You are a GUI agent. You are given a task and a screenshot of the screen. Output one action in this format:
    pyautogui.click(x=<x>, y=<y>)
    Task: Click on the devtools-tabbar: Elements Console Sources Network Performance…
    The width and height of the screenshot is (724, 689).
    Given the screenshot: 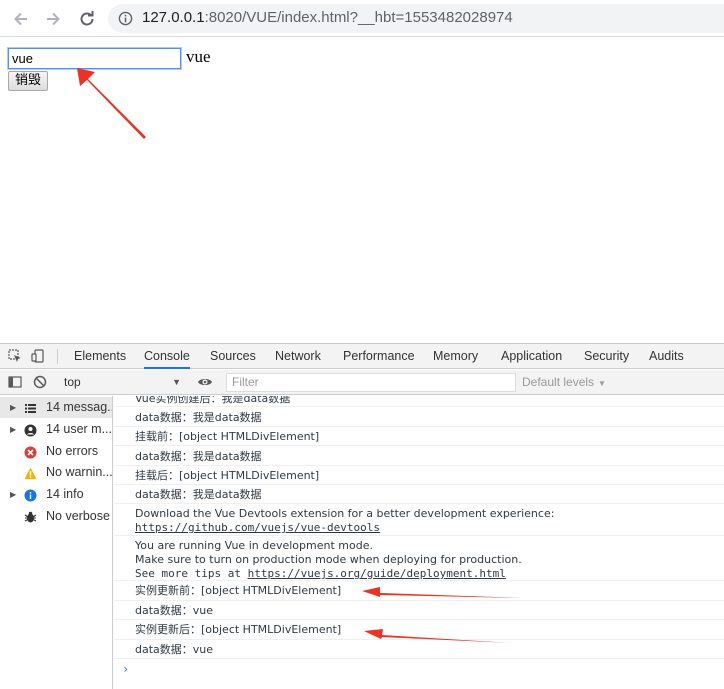 What is the action you would take?
    pyautogui.click(x=362, y=356)
    